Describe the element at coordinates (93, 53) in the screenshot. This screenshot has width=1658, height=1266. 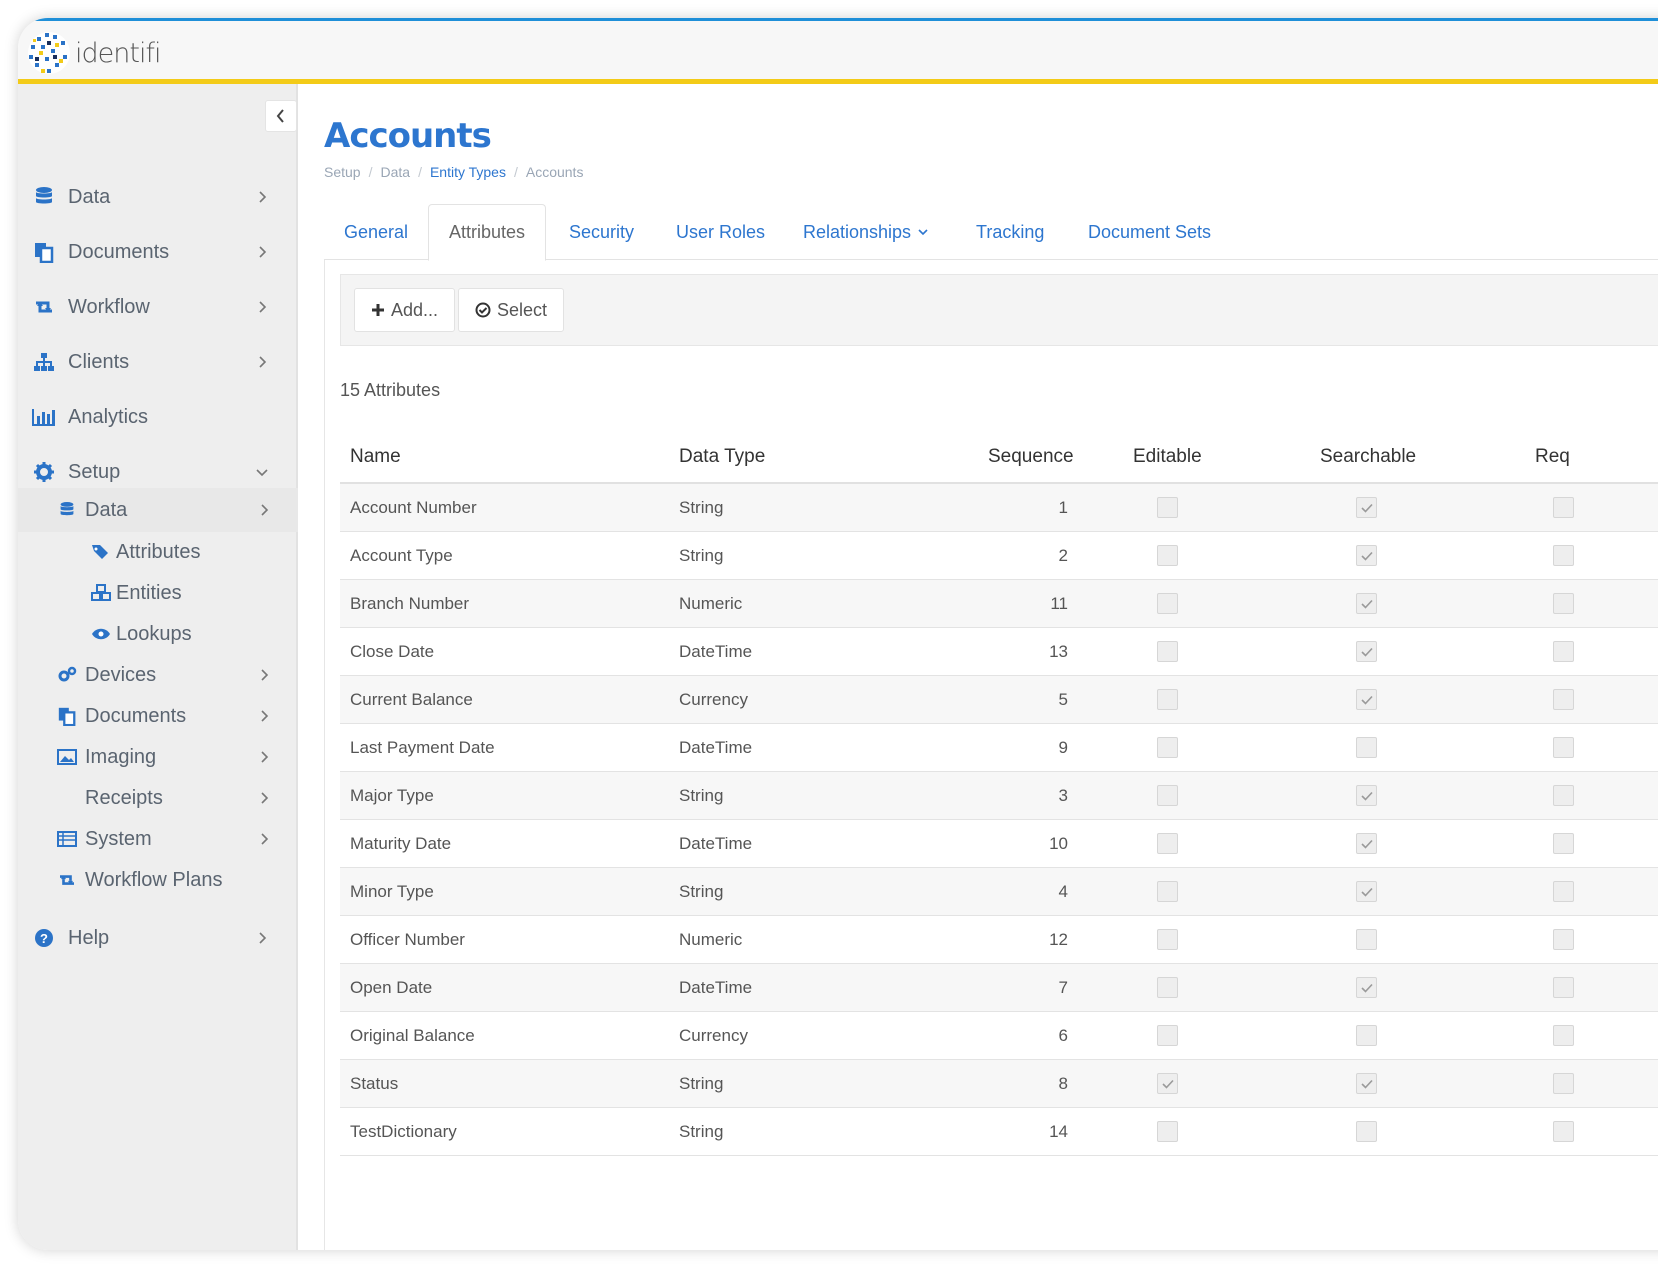
I see `logo: identifi` at that location.